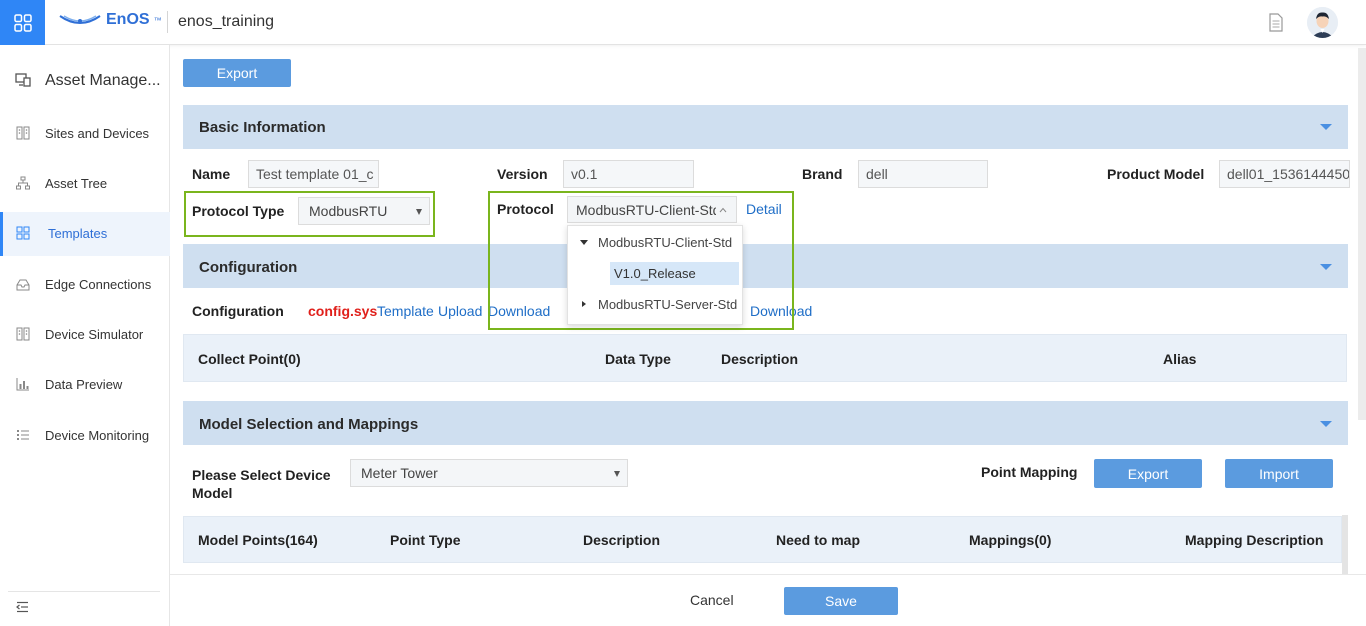 The image size is (1366, 626). I want to click on sidebar-item-asset-tree: Asset Tree, so click(85, 184).